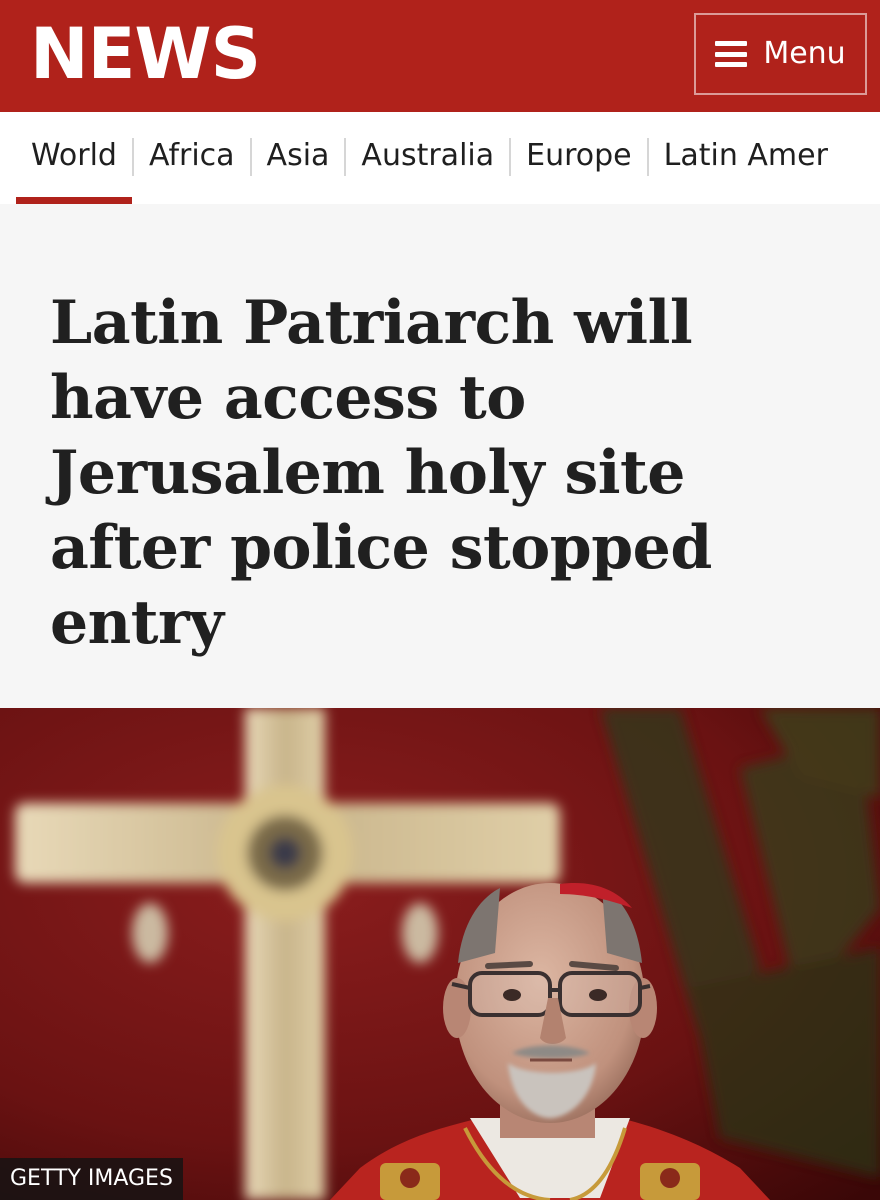  I want to click on nav-item-latin-america: Latin Amer, so click(746, 158).